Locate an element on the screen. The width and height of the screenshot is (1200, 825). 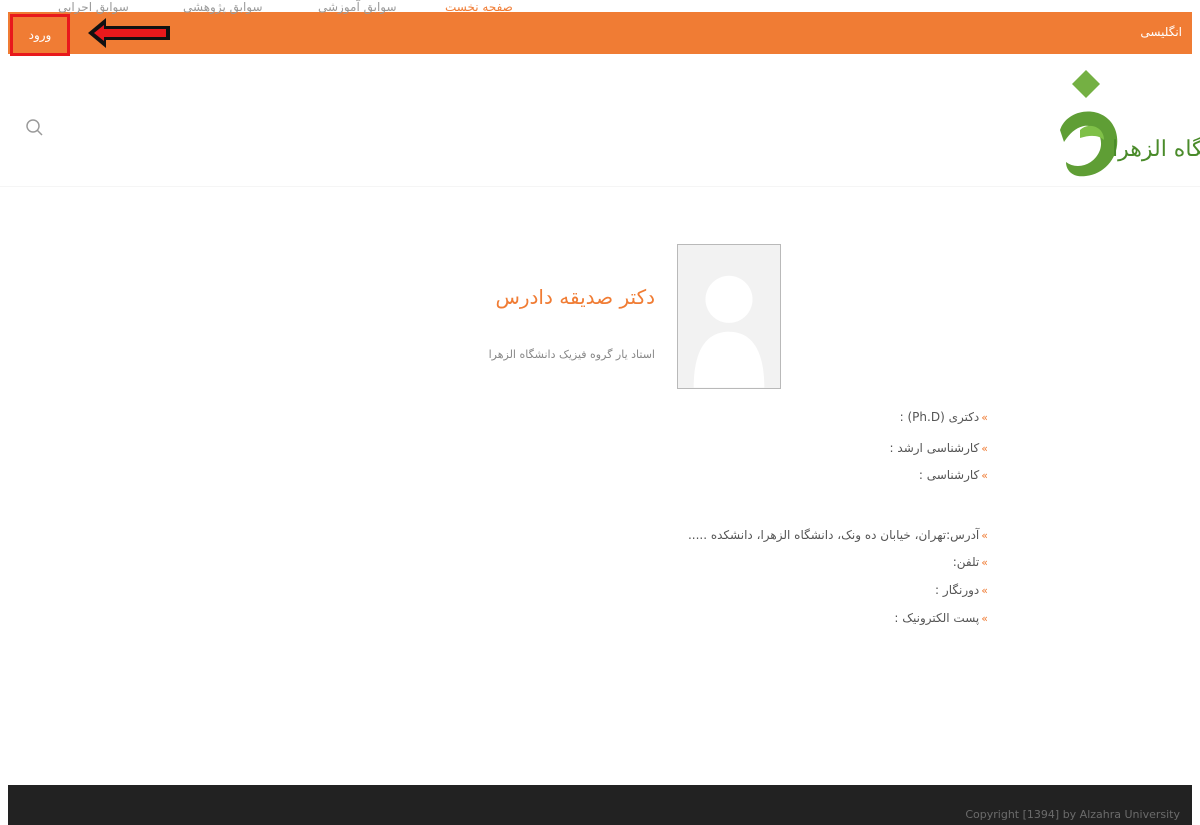
contact-email: »پست الکترونیک : is located at coordinates (941, 618).